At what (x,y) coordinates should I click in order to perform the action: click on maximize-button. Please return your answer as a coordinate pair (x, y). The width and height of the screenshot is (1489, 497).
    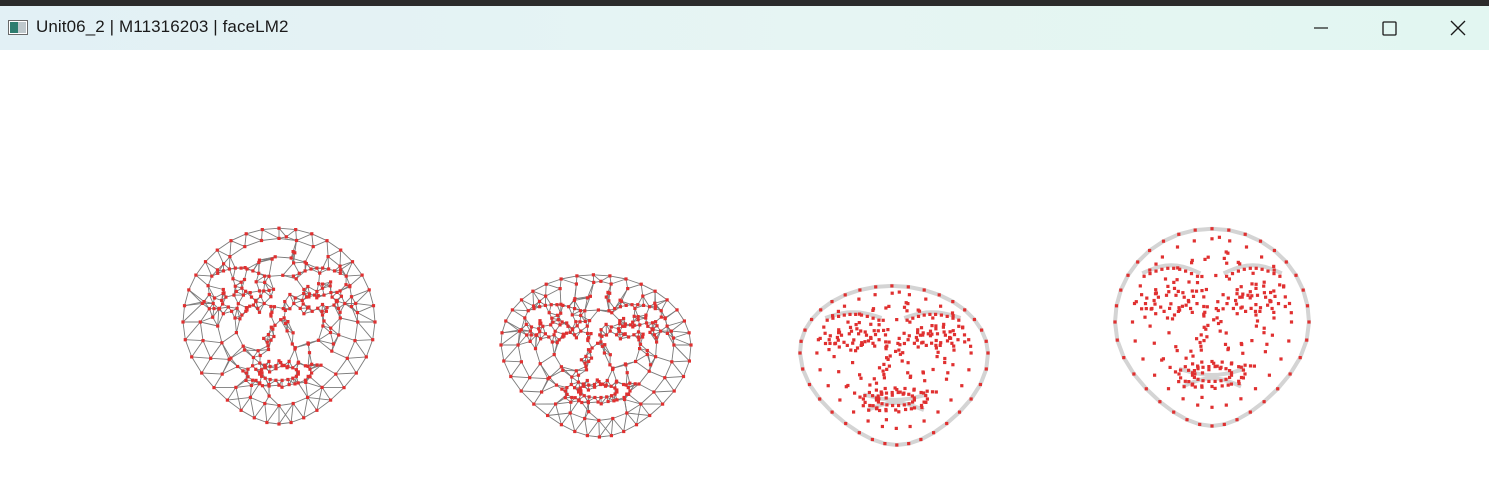
    Looking at the image, I should click on (1389, 28).